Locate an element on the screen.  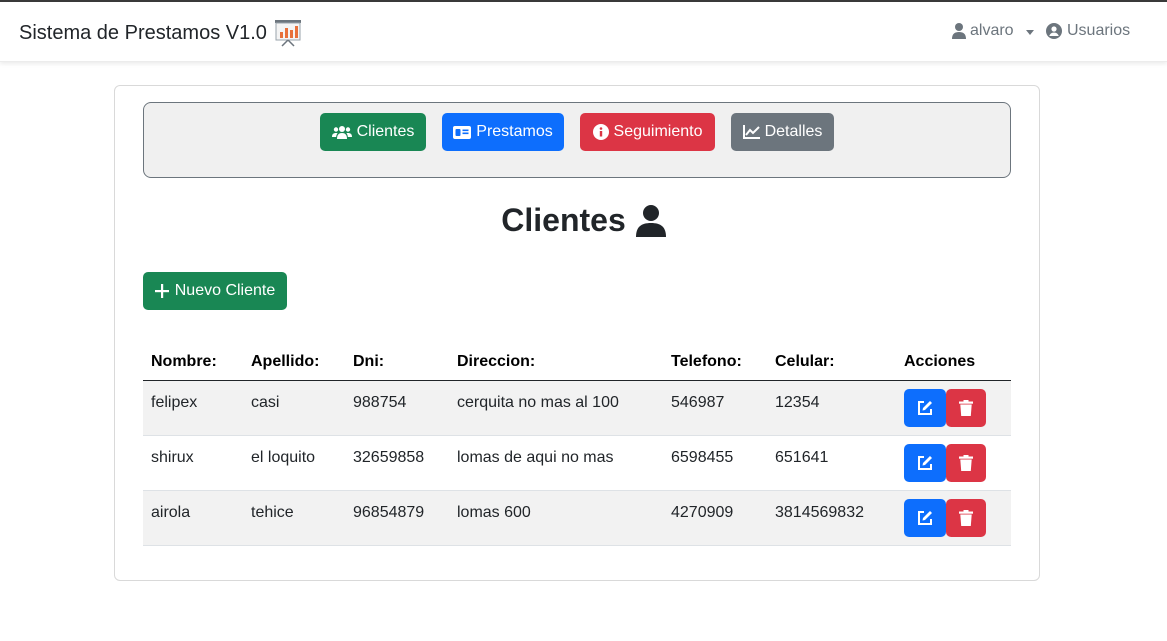
users-icon is located at coordinates (341, 132).